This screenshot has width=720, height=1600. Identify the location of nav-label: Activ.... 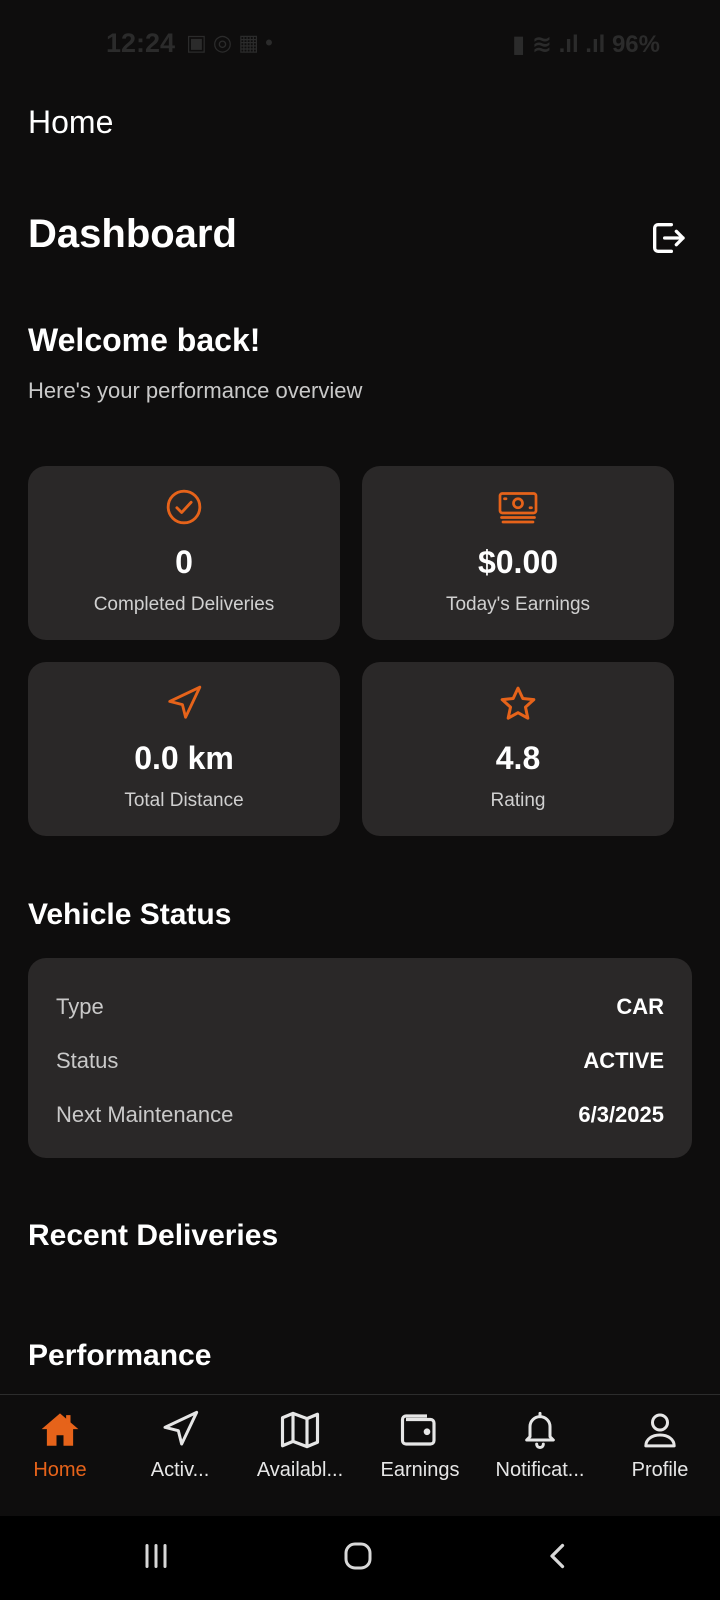
(180, 1470).